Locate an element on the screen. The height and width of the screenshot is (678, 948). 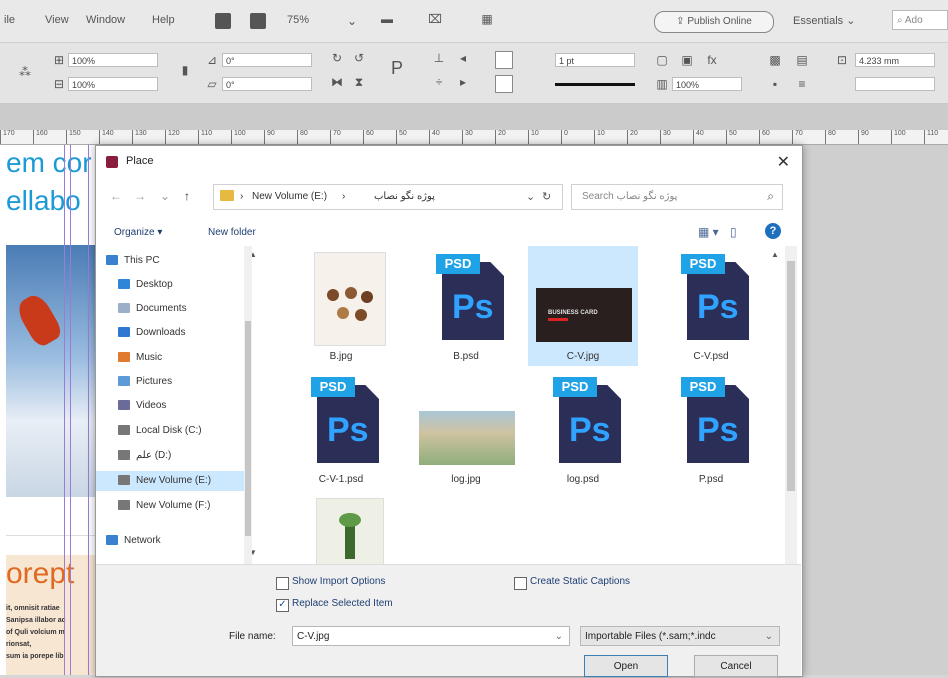
select-container-icon: ⊥ is located at coordinates (439, 58).